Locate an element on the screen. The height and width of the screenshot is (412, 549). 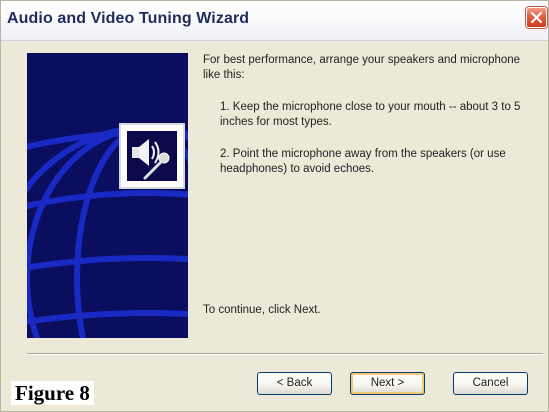
separator is located at coordinates (285, 354).